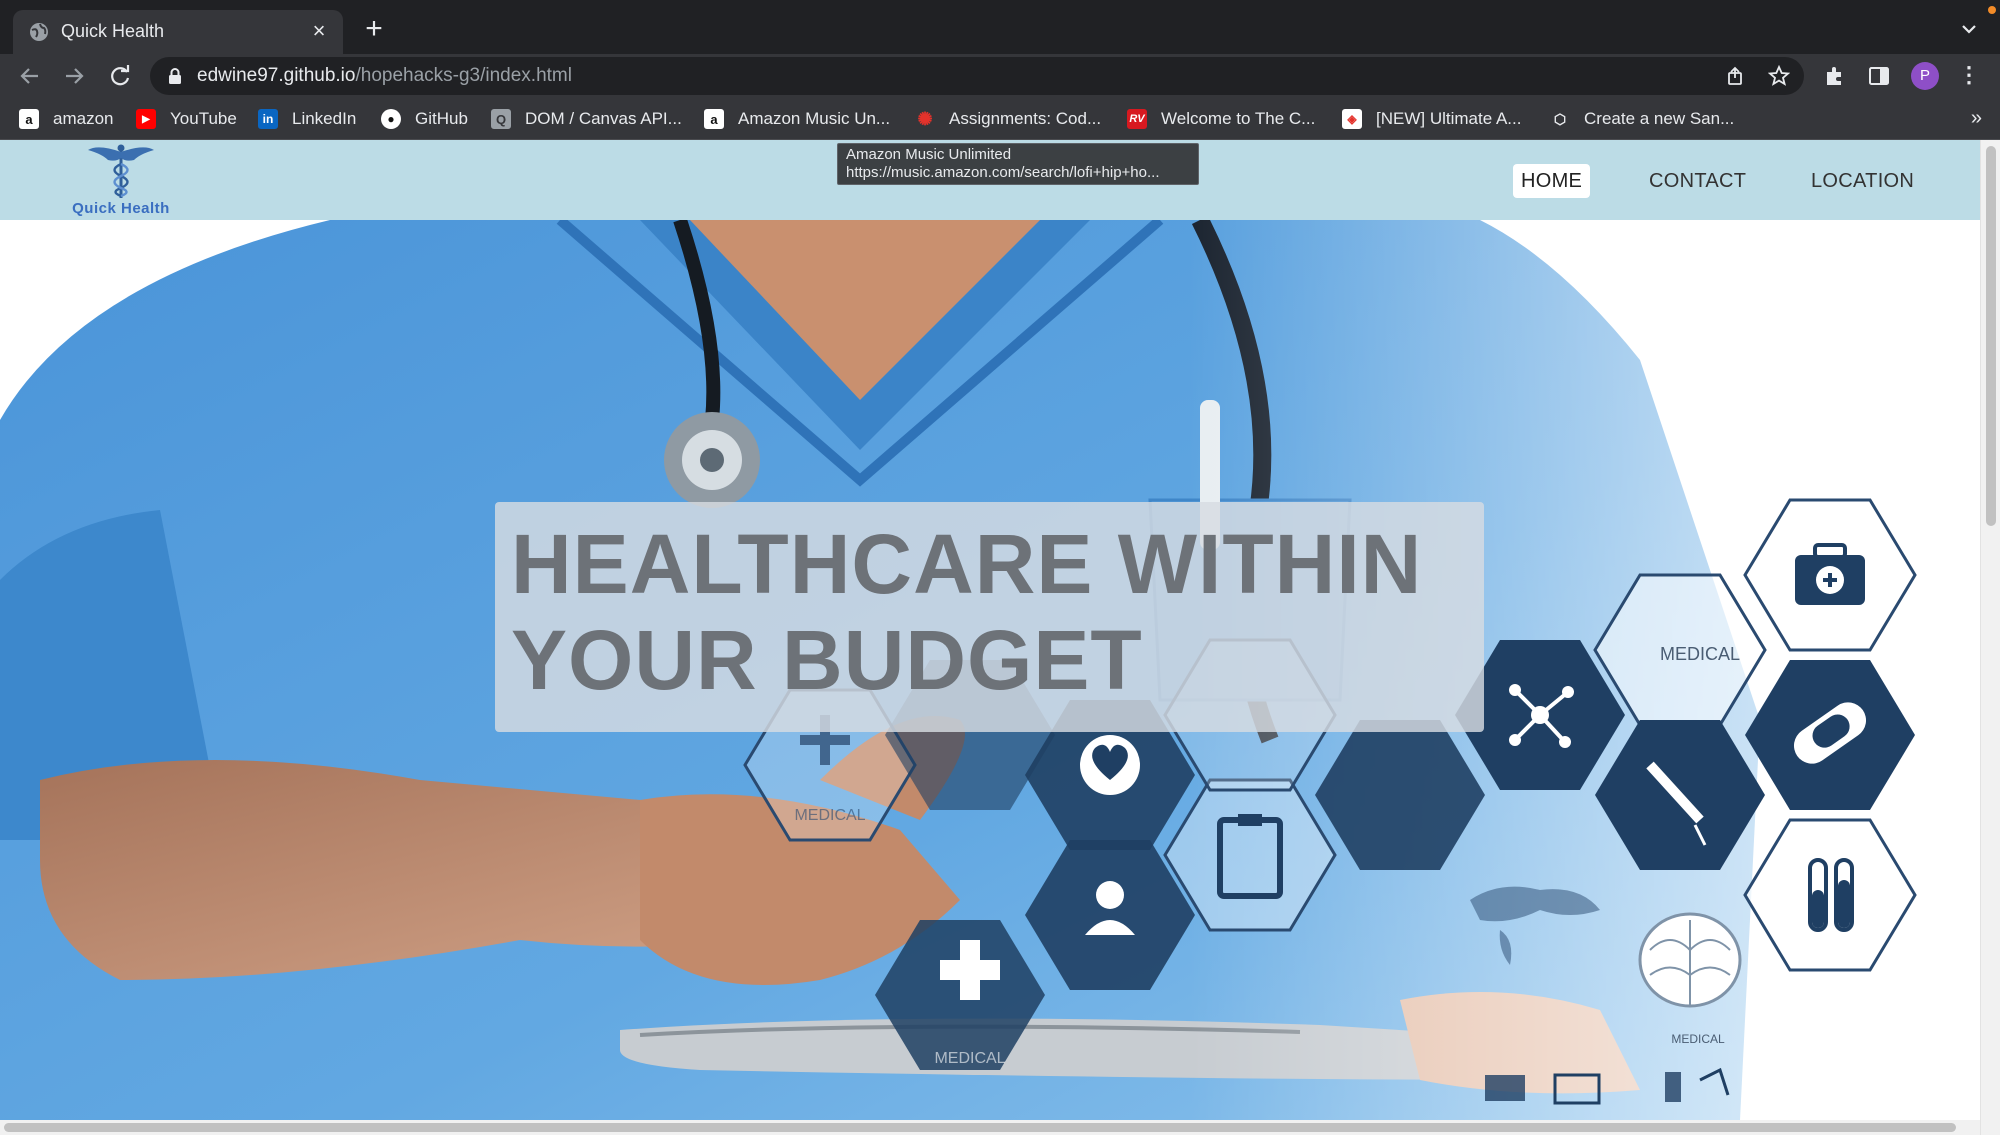 The width and height of the screenshot is (2000, 1135). Describe the element at coordinates (374, 29) in the screenshot. I see `new-tab-button: +` at that location.